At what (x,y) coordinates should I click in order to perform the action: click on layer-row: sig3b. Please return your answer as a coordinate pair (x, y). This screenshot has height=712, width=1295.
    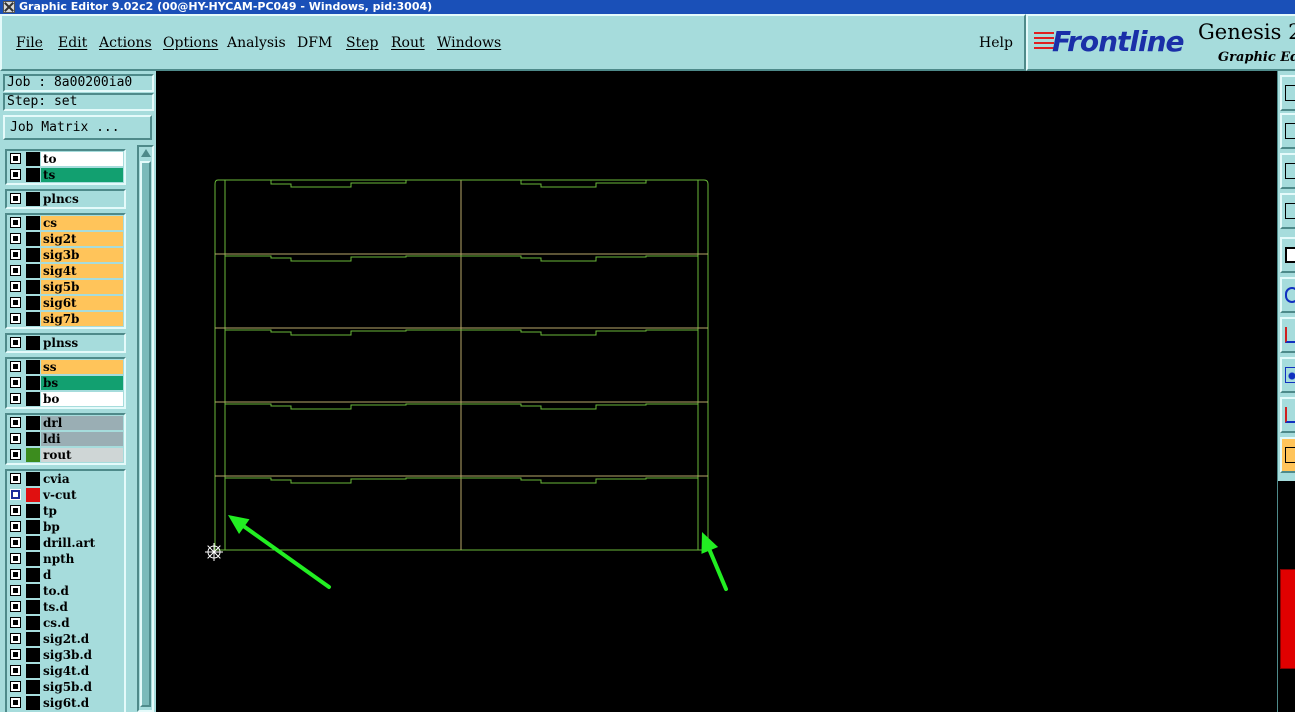
    Looking at the image, I should click on (65, 255).